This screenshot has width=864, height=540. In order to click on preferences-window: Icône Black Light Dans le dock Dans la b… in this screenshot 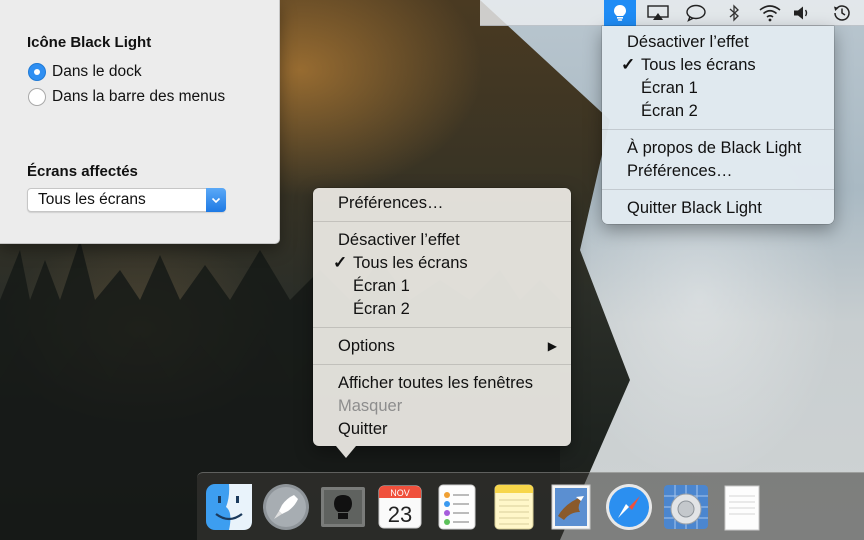, I will do `click(140, 122)`.